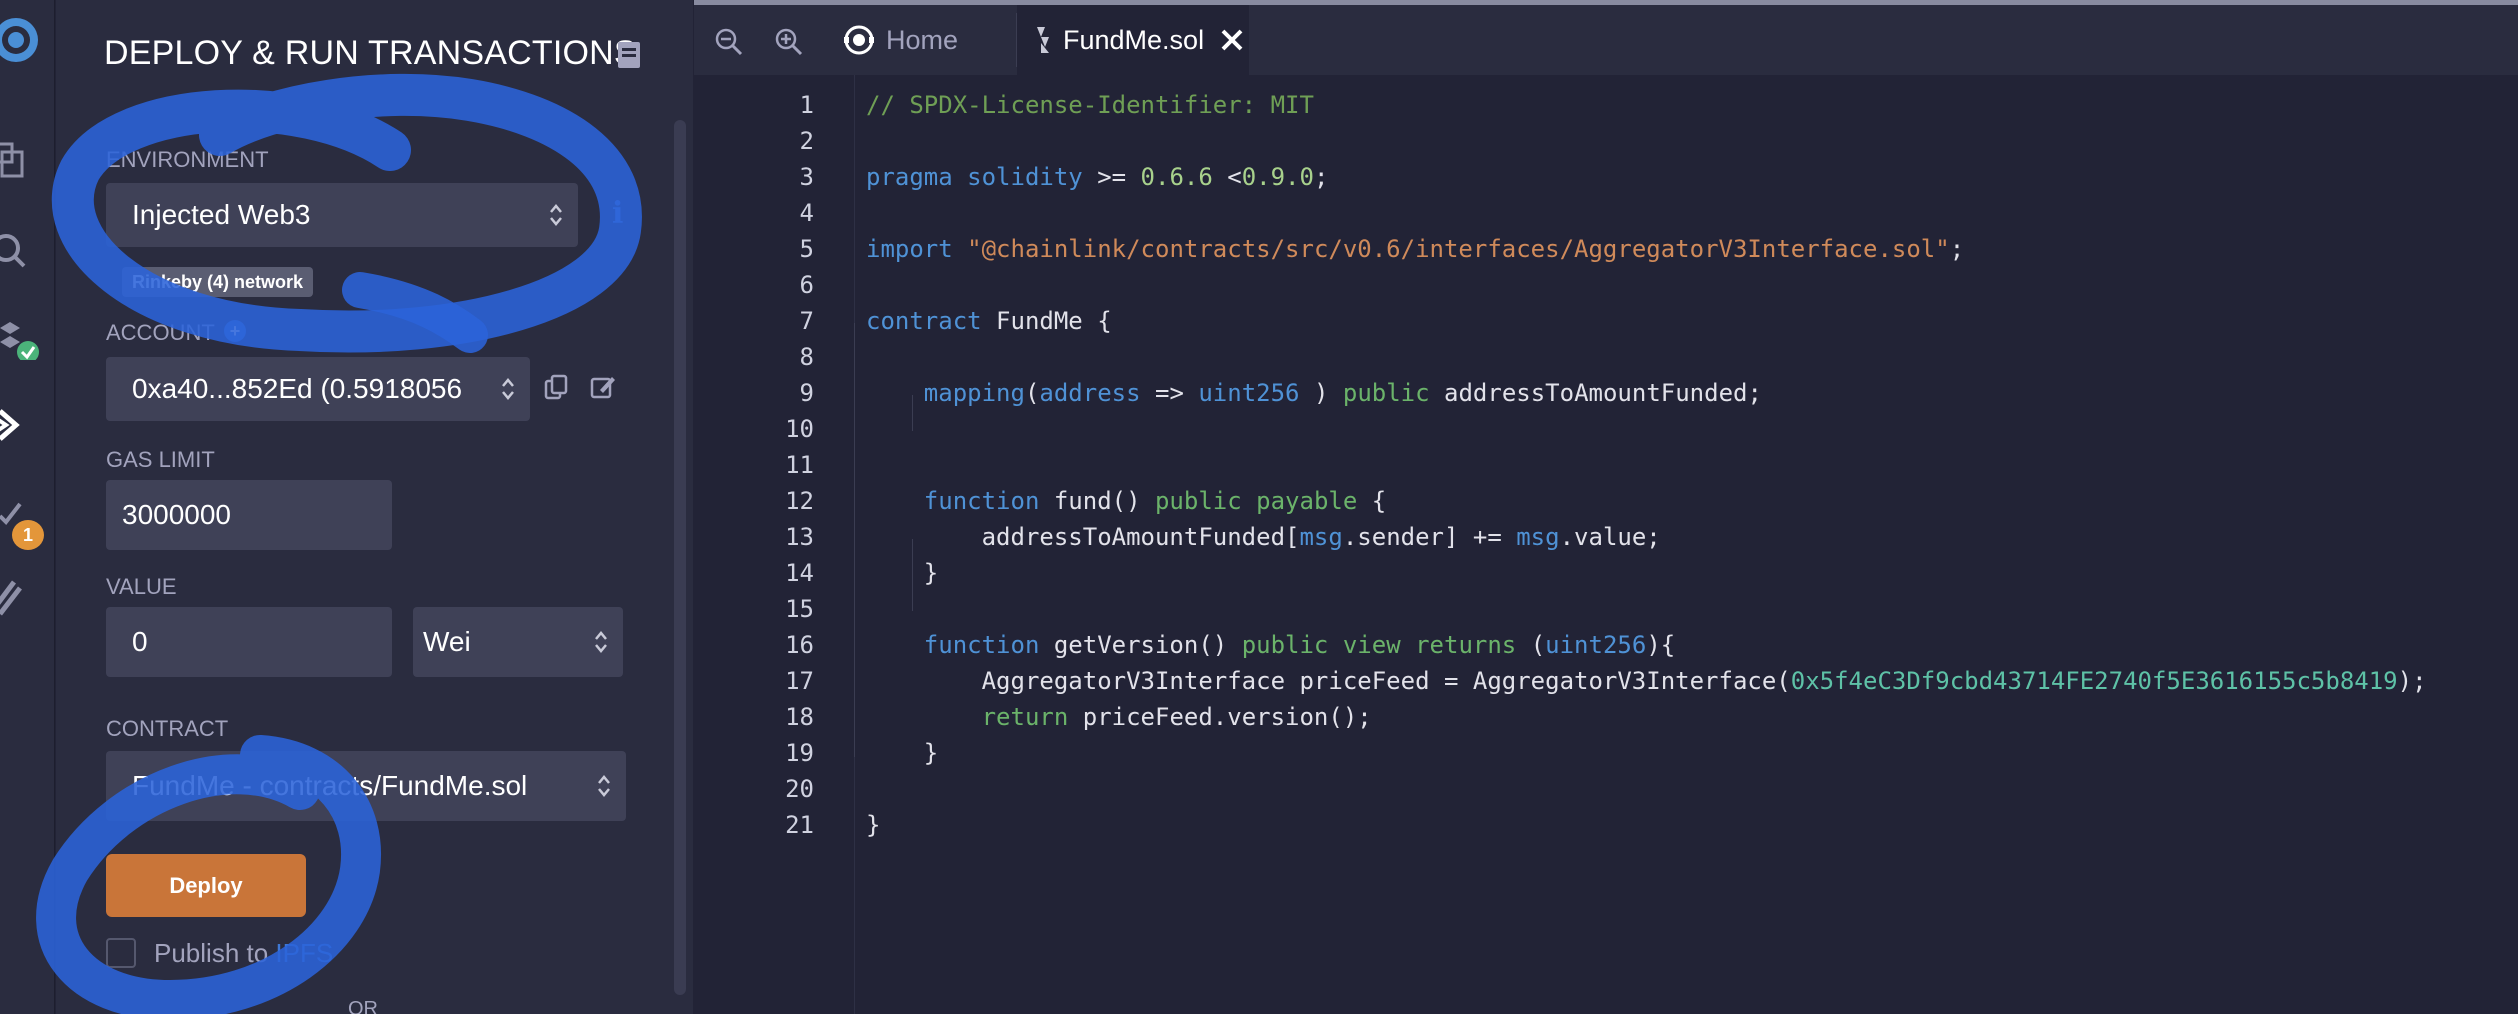 The image size is (2518, 1014). Describe the element at coordinates (206, 885) in the screenshot. I see `deploy-button: Deploy` at that location.